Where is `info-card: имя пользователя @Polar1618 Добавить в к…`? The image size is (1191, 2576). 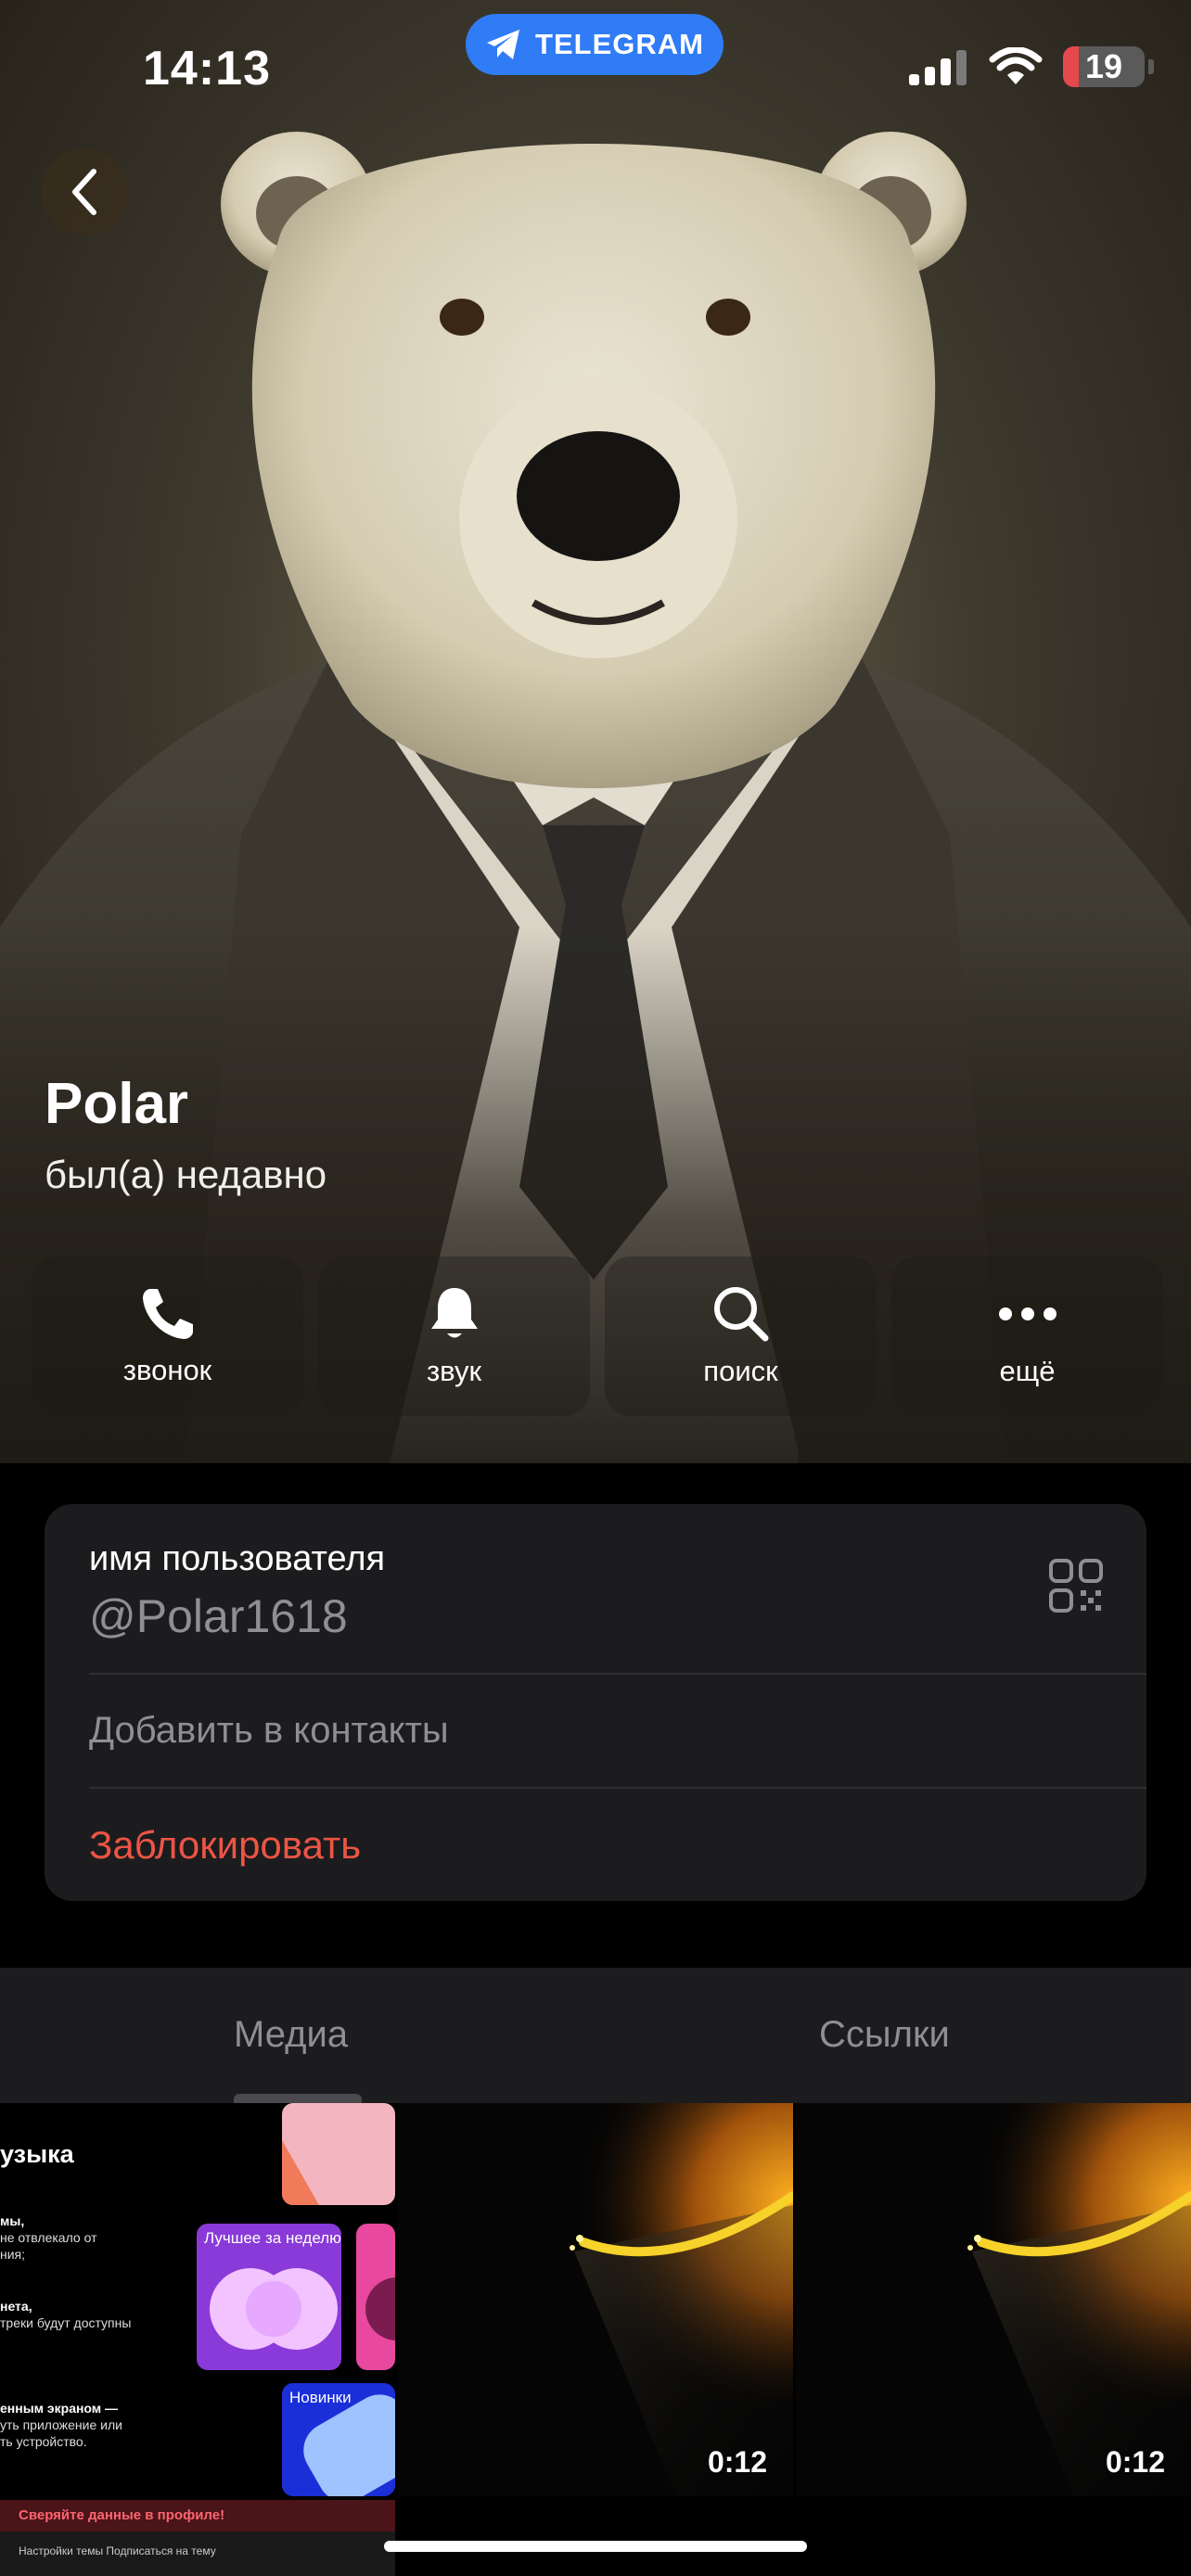 info-card: имя пользователя @Polar1618 Добавить в к… is located at coordinates (595, 1702).